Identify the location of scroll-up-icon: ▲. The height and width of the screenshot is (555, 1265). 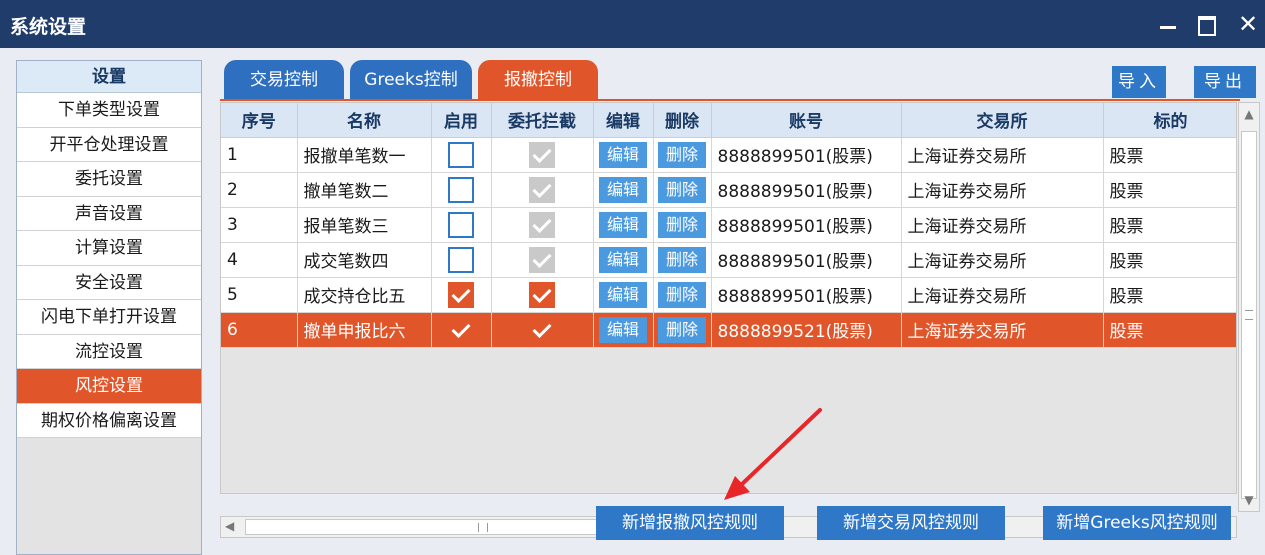
(1249, 114).